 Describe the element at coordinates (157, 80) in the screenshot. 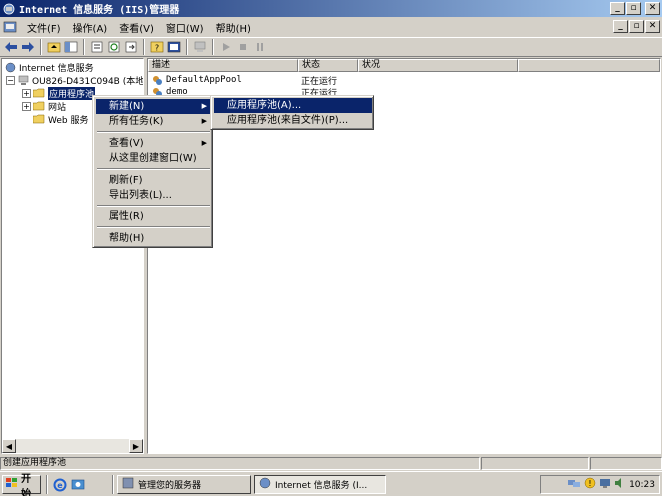

I see `app-pool-icon` at that location.